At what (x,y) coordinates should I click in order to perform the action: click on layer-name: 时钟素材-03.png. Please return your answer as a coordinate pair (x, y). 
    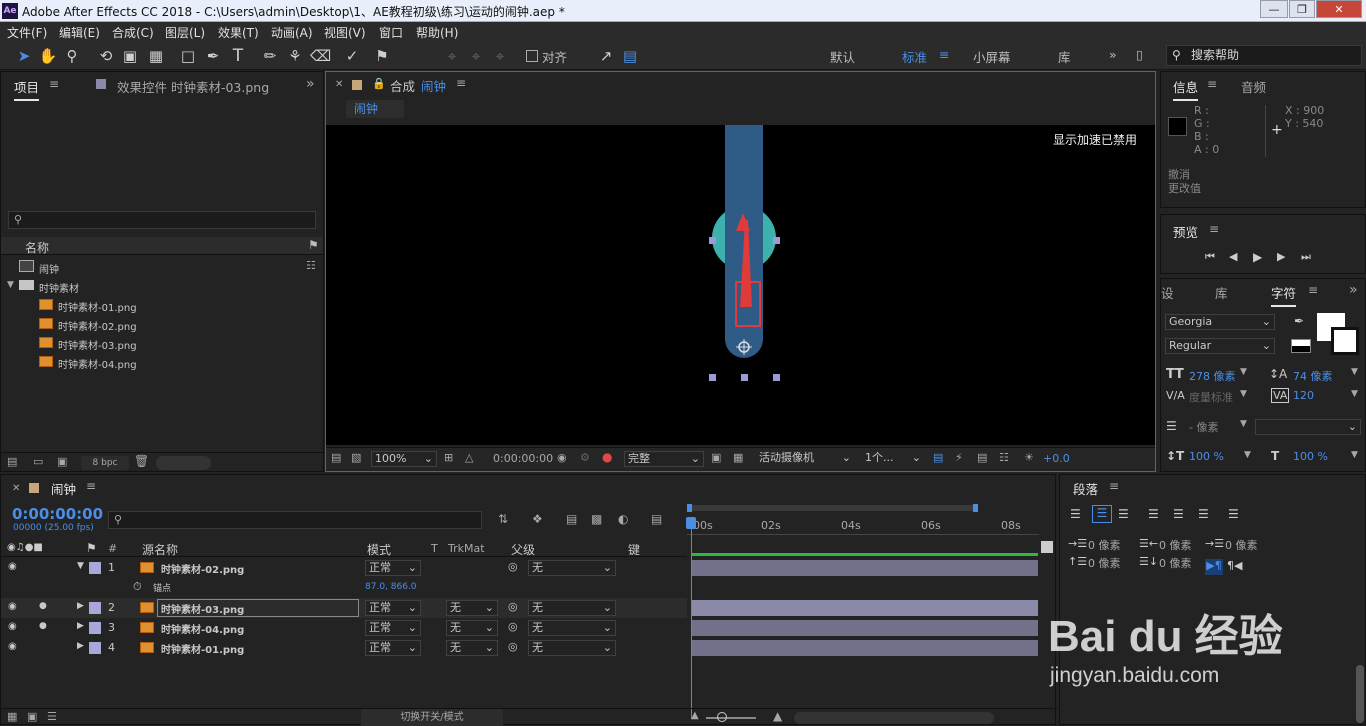
    Looking at the image, I should click on (202, 608).